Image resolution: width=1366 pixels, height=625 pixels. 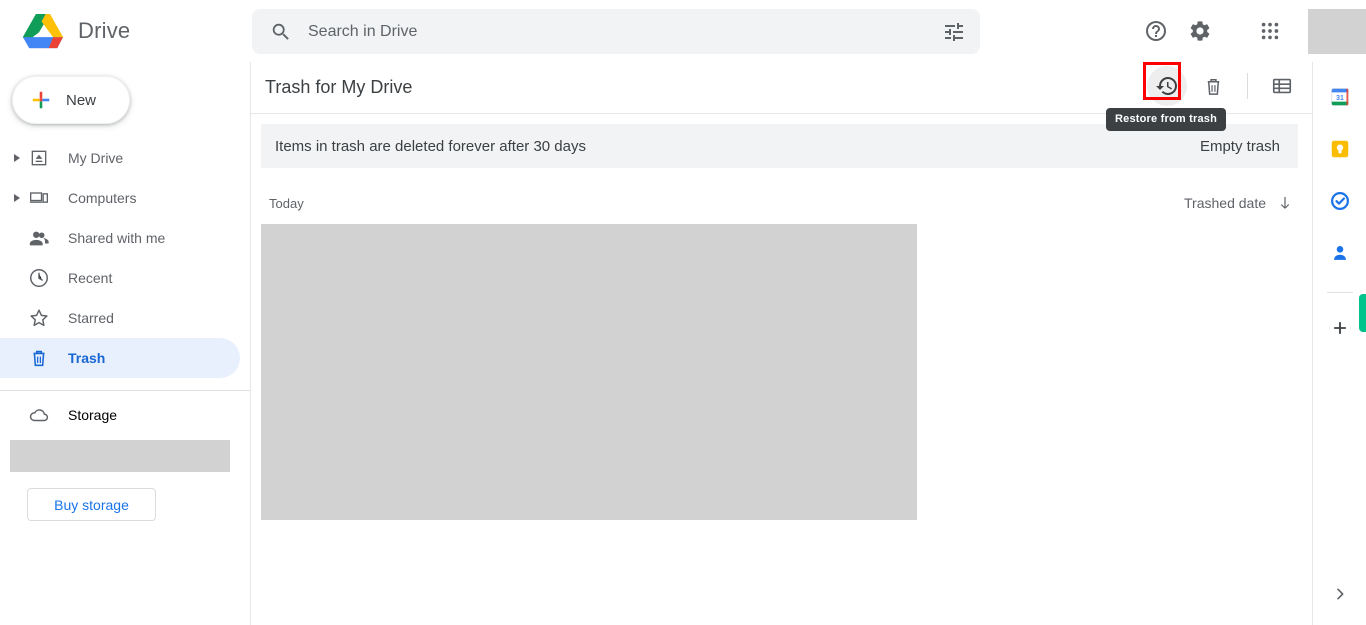 I want to click on sort-control: Trashed date, so click(x=1239, y=203).